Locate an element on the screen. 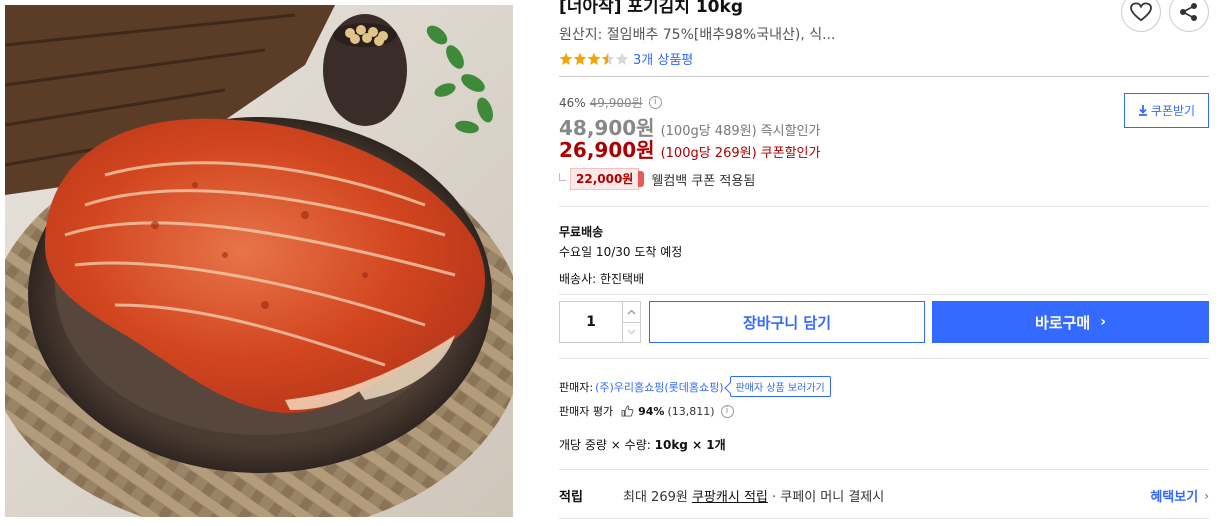 The height and width of the screenshot is (526, 1227). quantity-stepper is located at coordinates (600, 322).